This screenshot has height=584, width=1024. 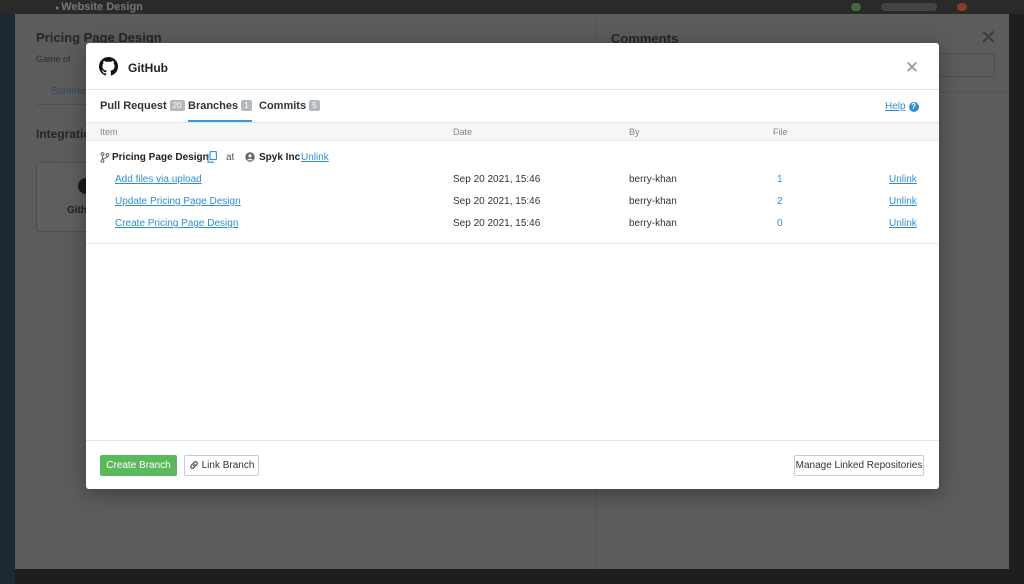 What do you see at coordinates (913, 107) in the screenshot?
I see `help-icon: ?` at bounding box center [913, 107].